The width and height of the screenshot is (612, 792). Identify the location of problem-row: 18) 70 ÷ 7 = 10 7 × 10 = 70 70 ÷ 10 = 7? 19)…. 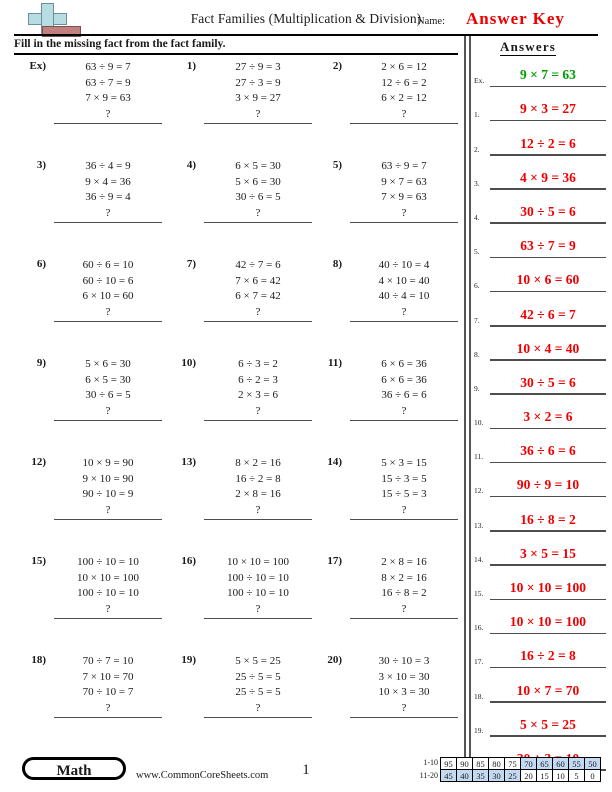
(231, 703).